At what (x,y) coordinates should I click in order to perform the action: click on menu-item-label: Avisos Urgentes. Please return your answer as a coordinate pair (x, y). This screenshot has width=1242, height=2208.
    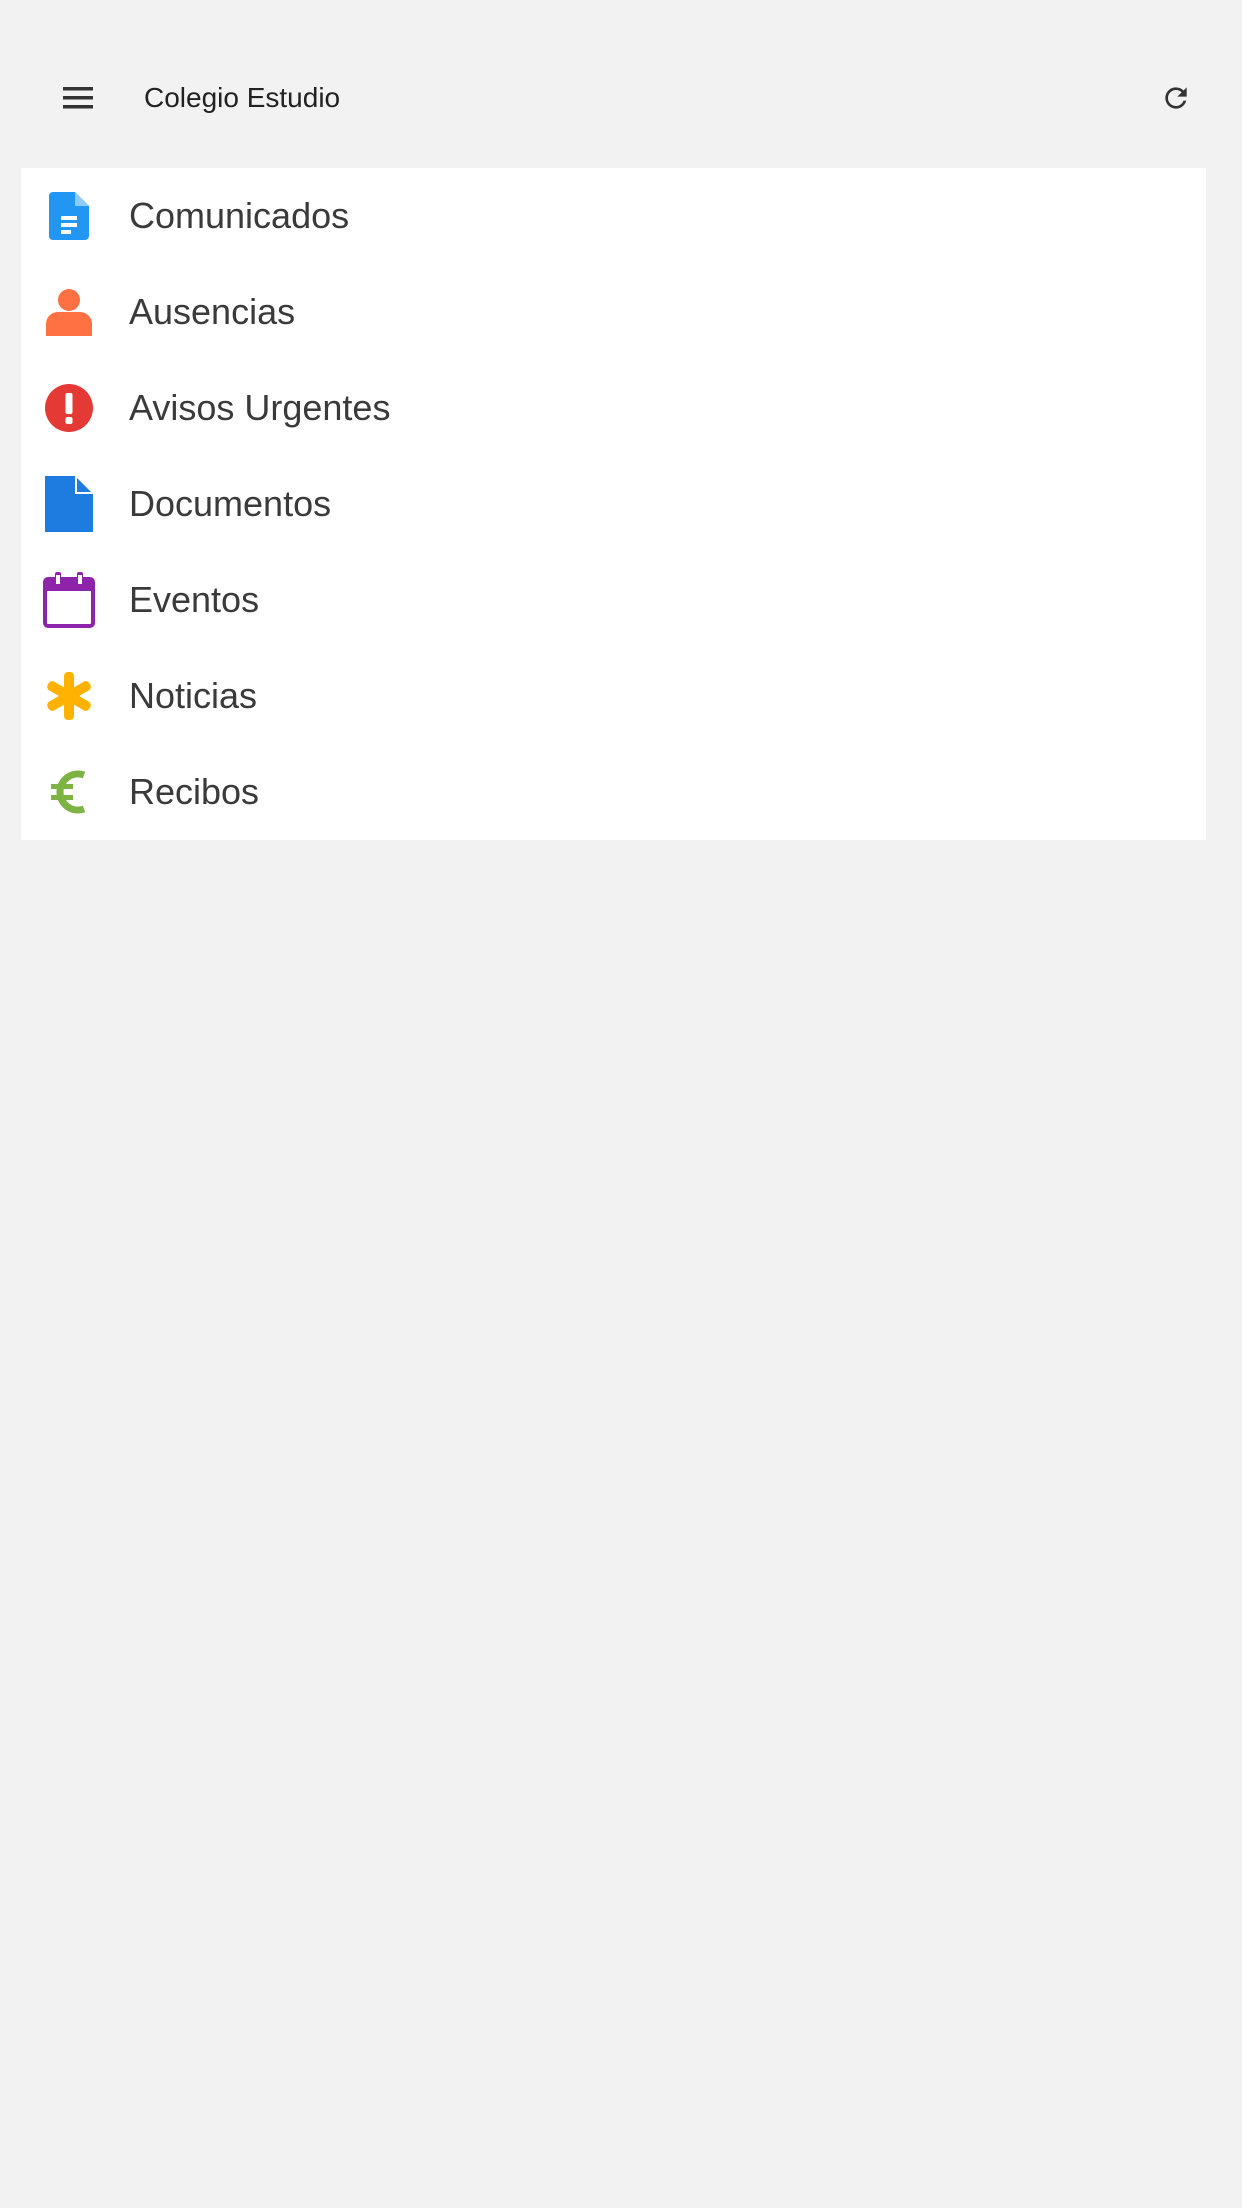
    Looking at the image, I should click on (260, 407).